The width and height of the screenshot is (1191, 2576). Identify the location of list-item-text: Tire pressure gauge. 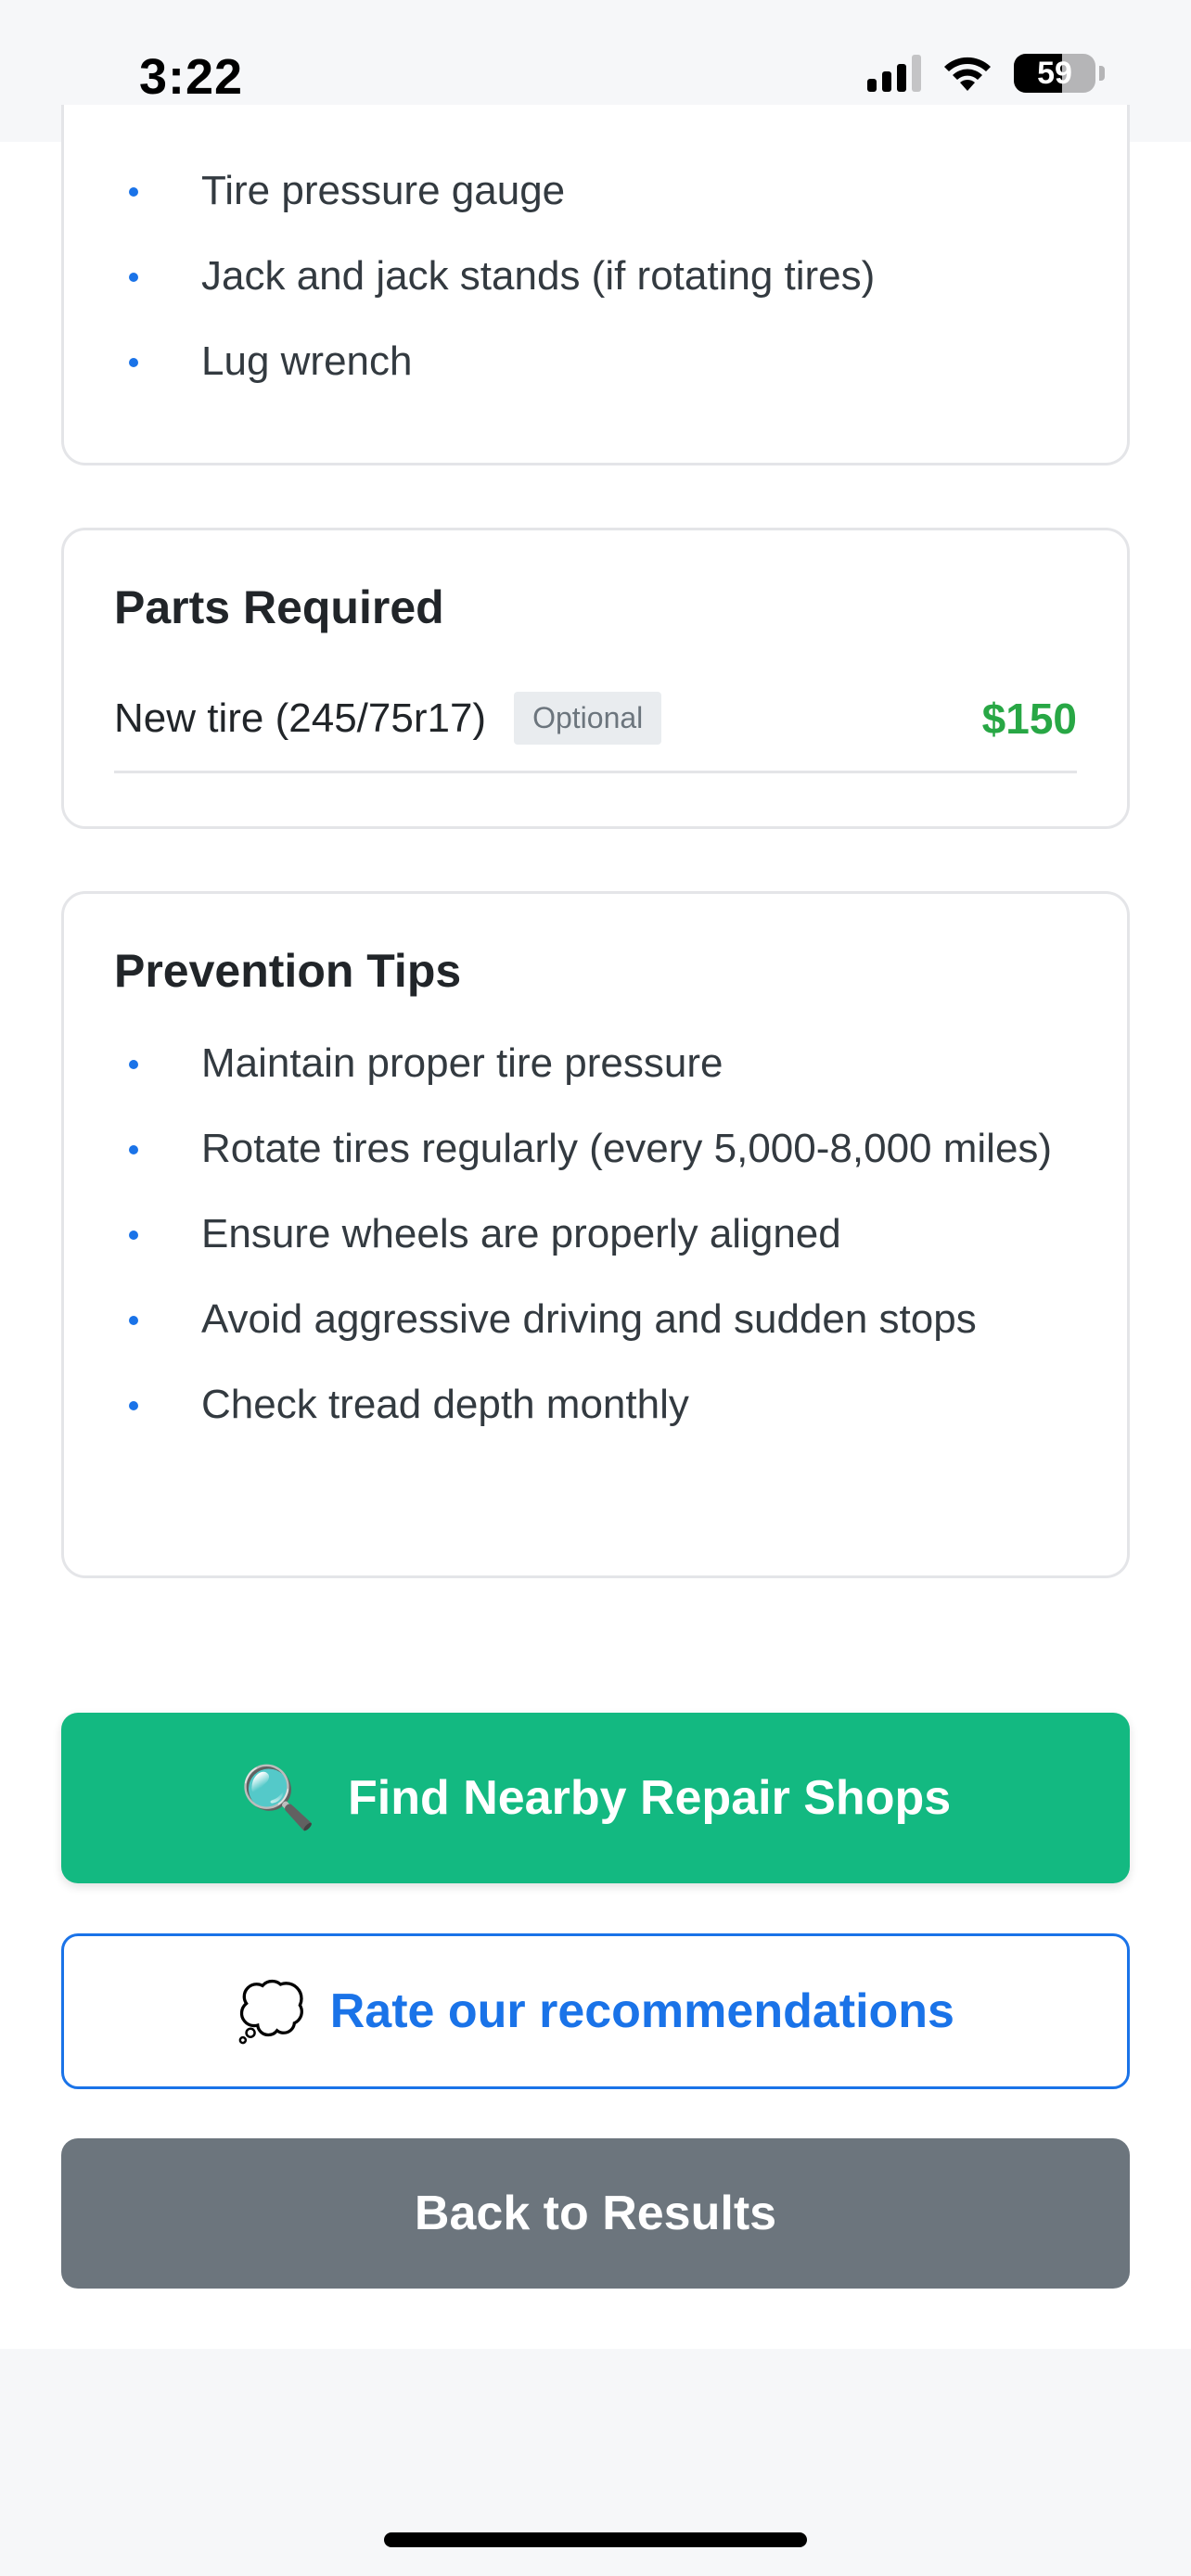
(383, 191).